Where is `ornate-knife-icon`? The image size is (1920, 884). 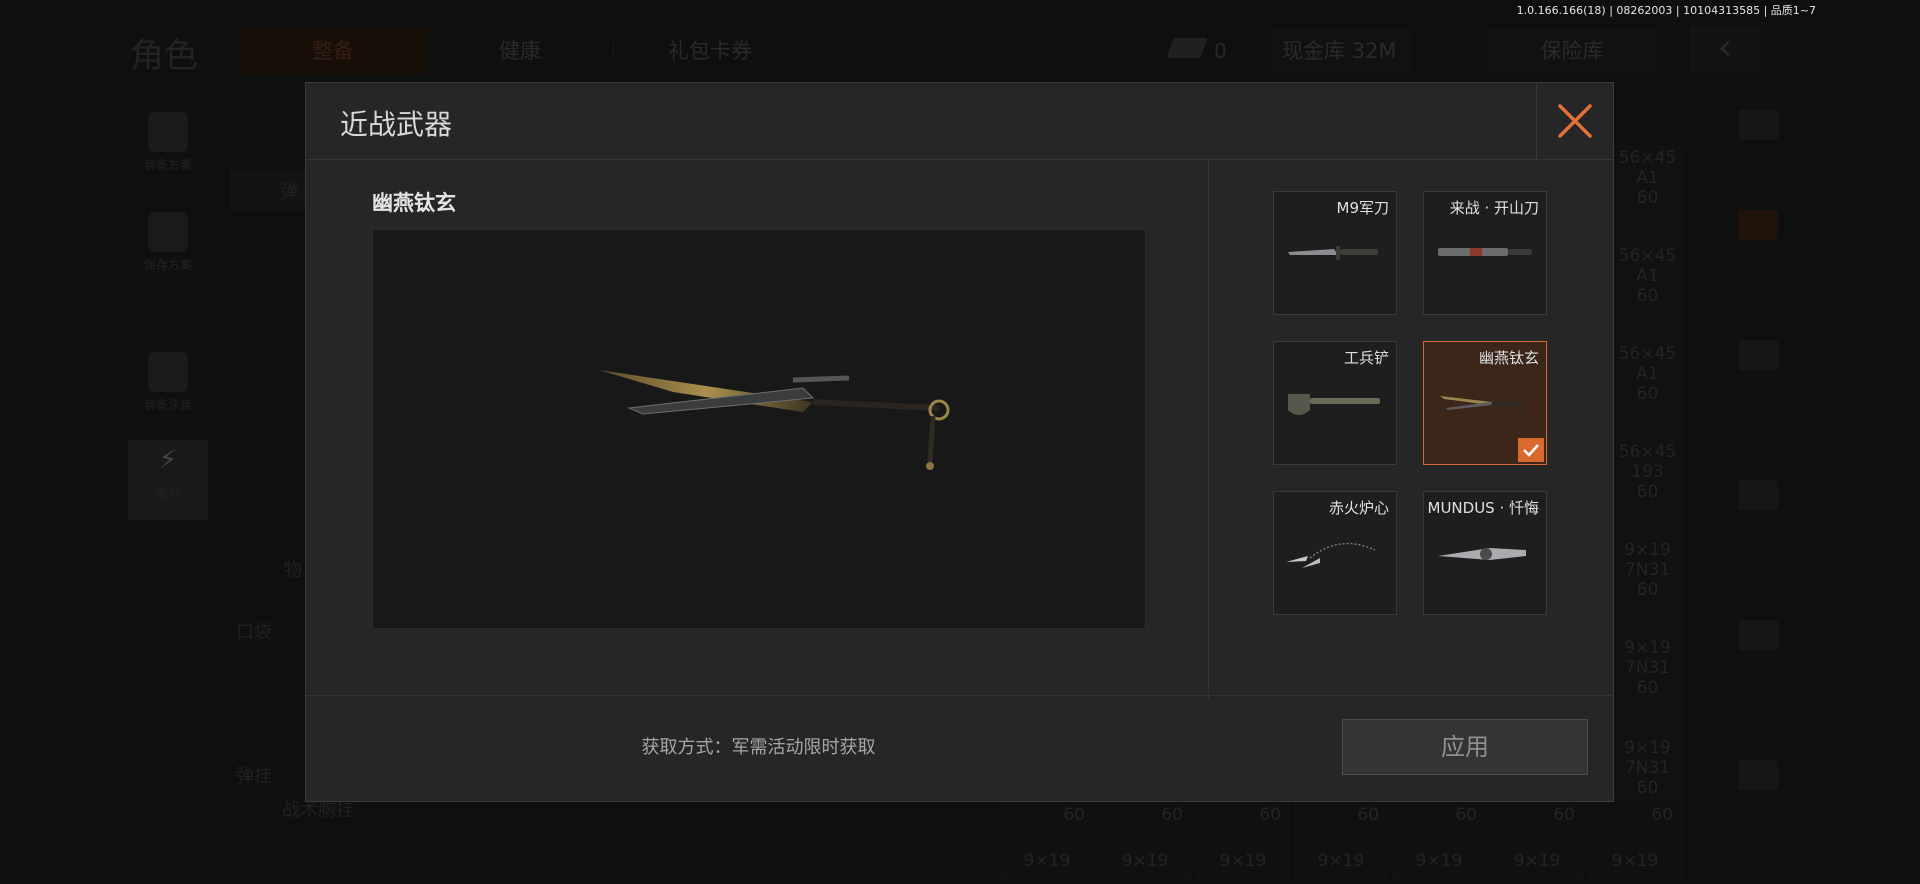 ornate-knife-icon is located at coordinates (1482, 554).